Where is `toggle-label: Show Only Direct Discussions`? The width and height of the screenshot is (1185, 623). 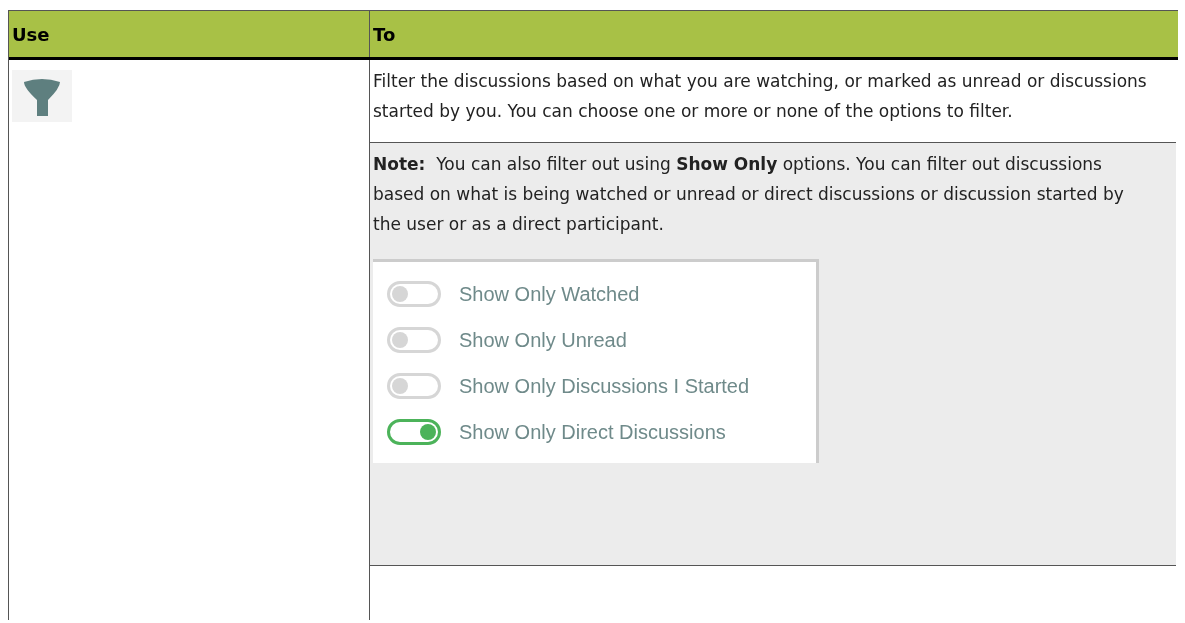 toggle-label: Show Only Direct Discussions is located at coordinates (592, 432).